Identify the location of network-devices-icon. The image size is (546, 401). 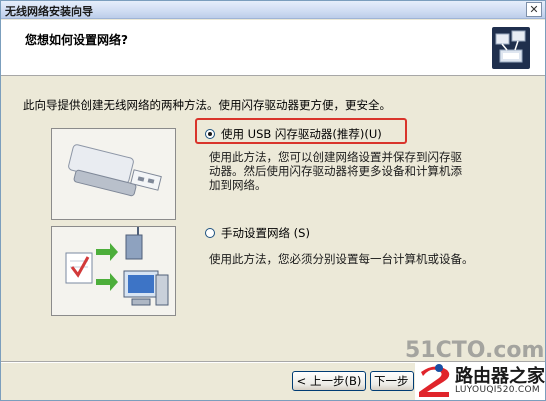
(117, 266).